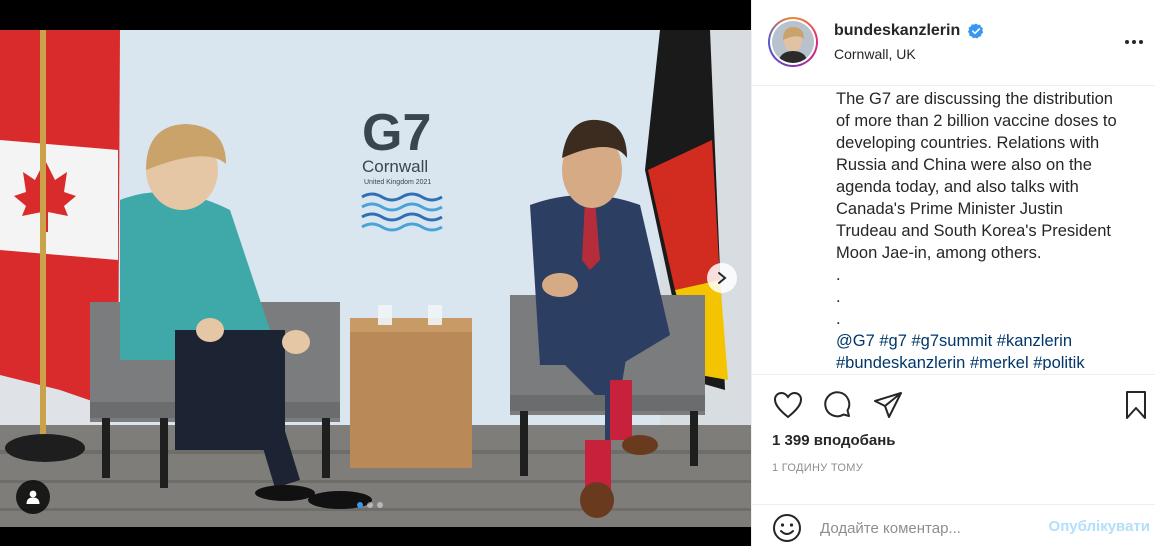 This screenshot has height=546, width=1155. I want to click on tagged-users-button, so click(33, 497).